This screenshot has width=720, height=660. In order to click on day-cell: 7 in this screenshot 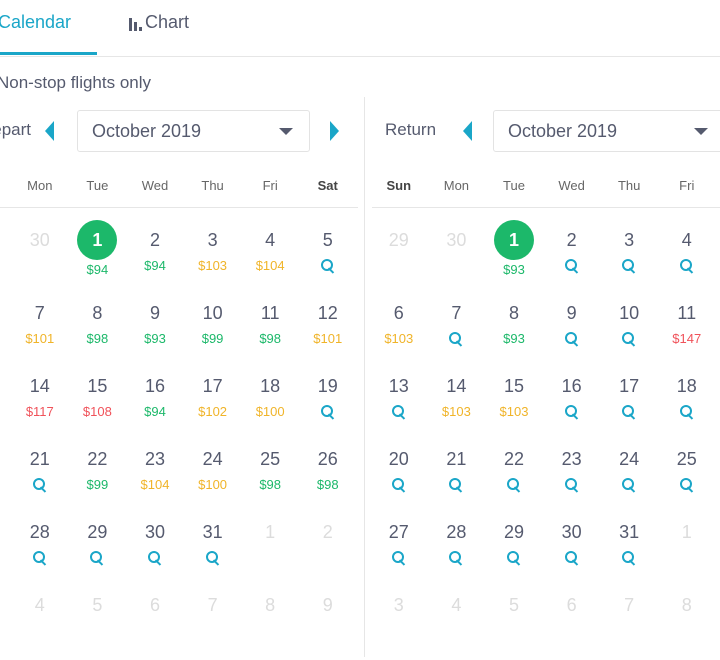, I will do `click(457, 331)`.